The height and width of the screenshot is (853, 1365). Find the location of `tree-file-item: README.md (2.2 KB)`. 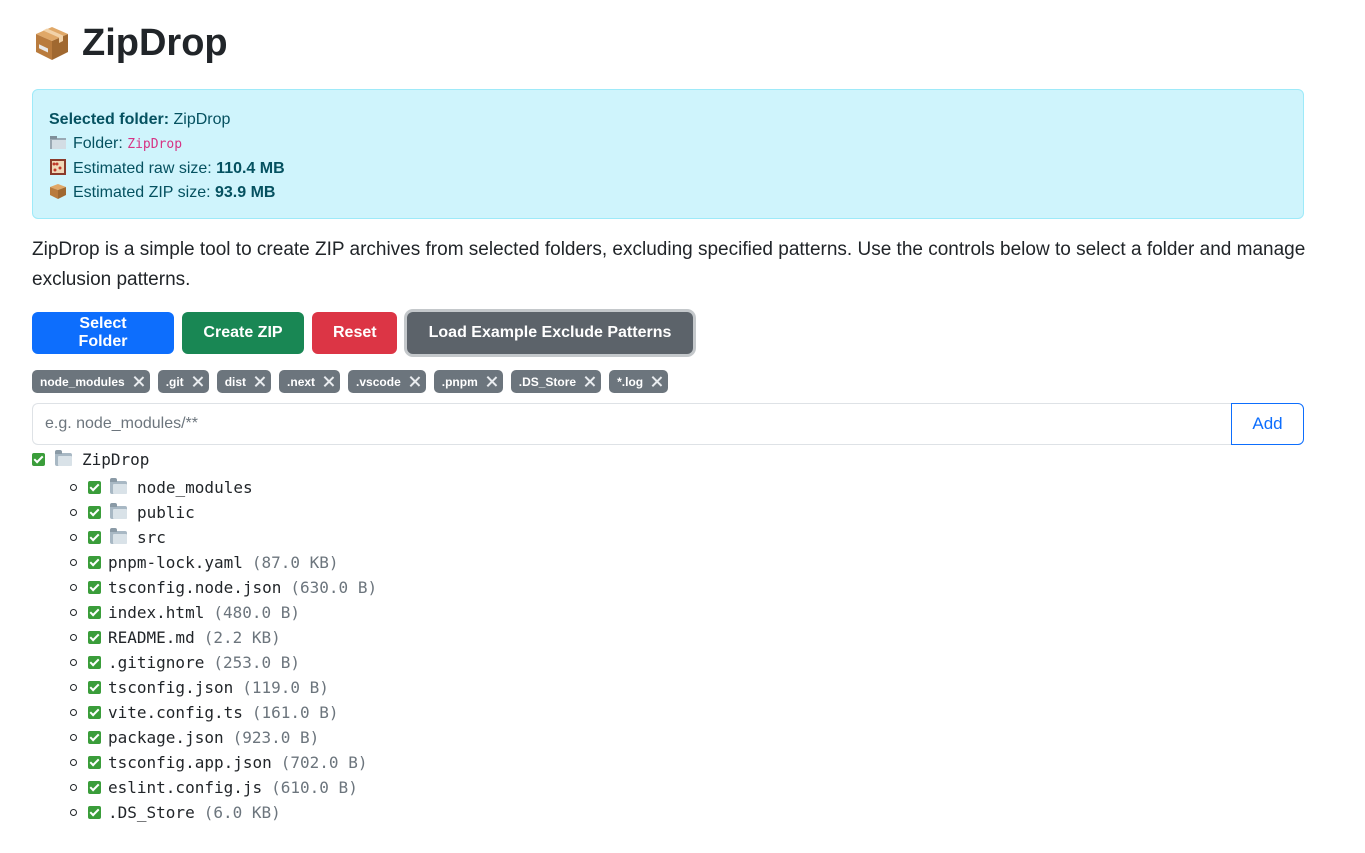

tree-file-item: README.md (2.2 KB) is located at coordinates (701, 637).